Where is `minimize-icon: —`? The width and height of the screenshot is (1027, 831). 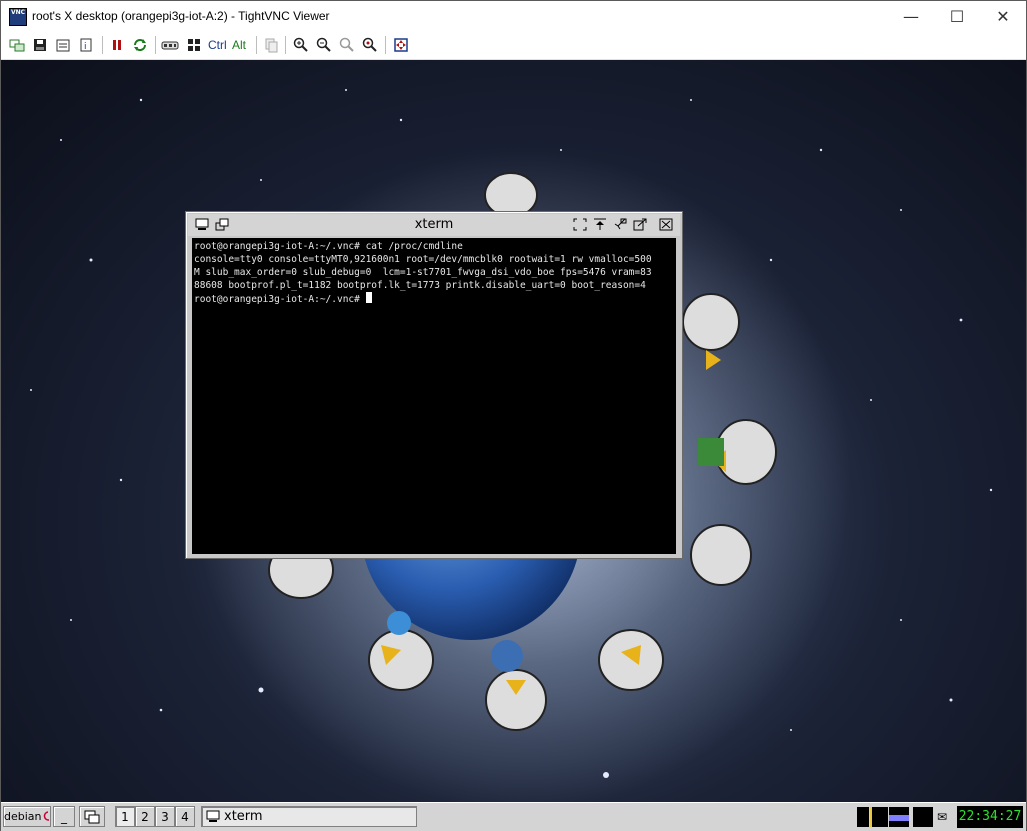 minimize-icon: — is located at coordinates (911, 16).